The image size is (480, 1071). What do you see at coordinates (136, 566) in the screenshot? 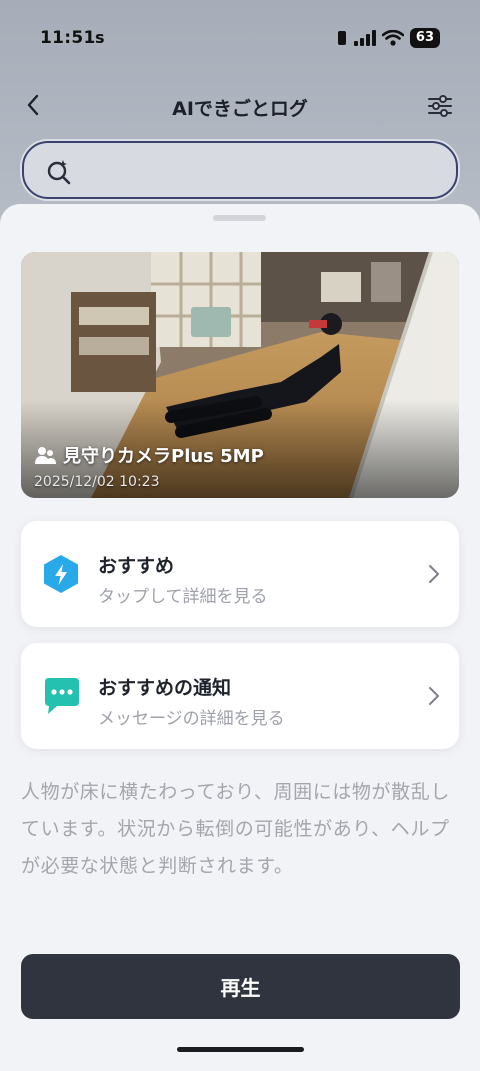
I see `card-title: おすすめ` at bounding box center [136, 566].